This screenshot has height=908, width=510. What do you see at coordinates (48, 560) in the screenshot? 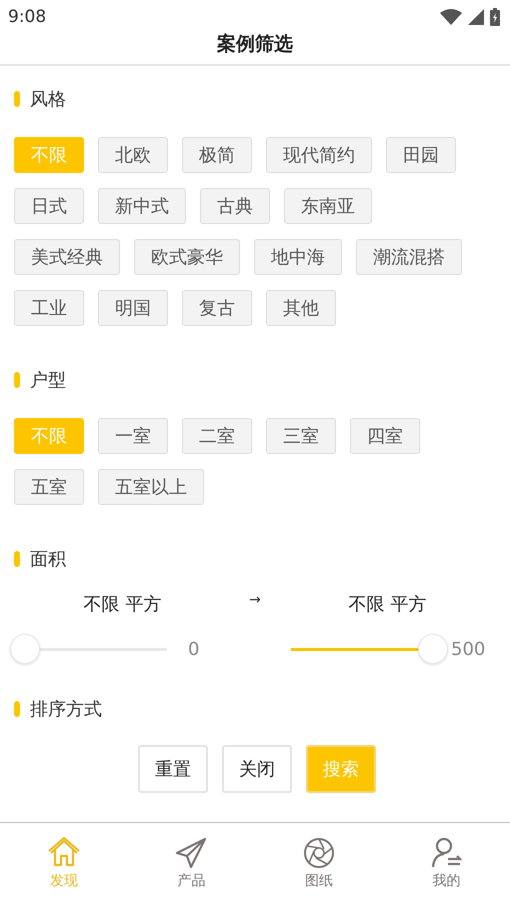
I see `section-title: 面积` at bounding box center [48, 560].